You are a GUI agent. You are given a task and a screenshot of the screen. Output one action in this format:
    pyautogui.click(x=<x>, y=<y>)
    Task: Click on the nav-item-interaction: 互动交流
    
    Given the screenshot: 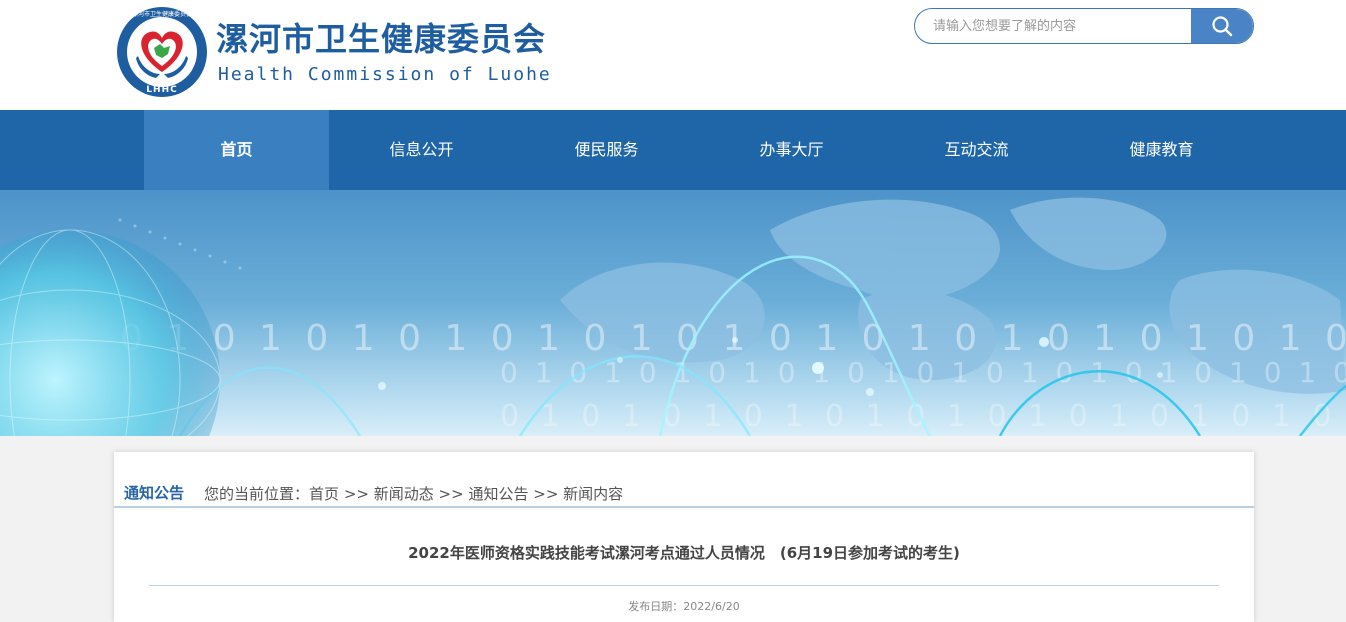 What is the action you would take?
    pyautogui.click(x=976, y=150)
    